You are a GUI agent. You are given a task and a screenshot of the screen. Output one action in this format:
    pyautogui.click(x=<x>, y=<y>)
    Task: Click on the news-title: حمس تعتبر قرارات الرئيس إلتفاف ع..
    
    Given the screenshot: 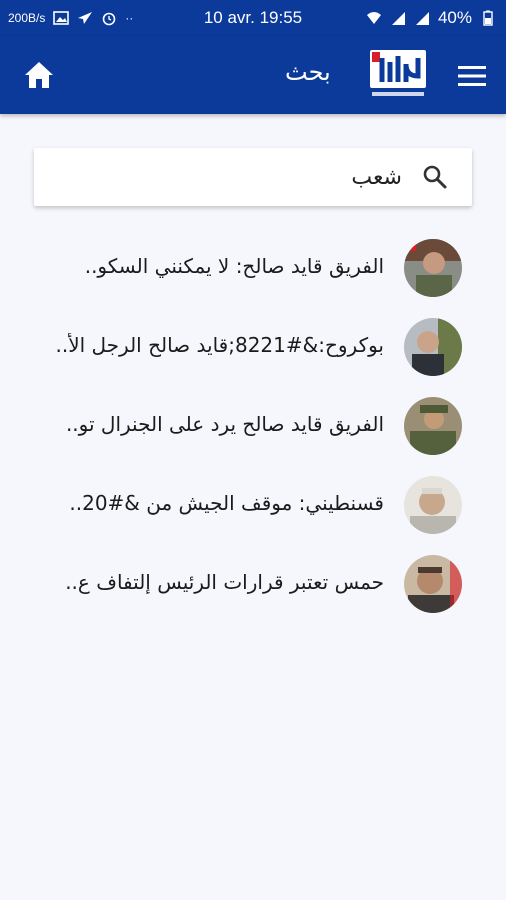 What is the action you would take?
    pyautogui.click(x=224, y=582)
    